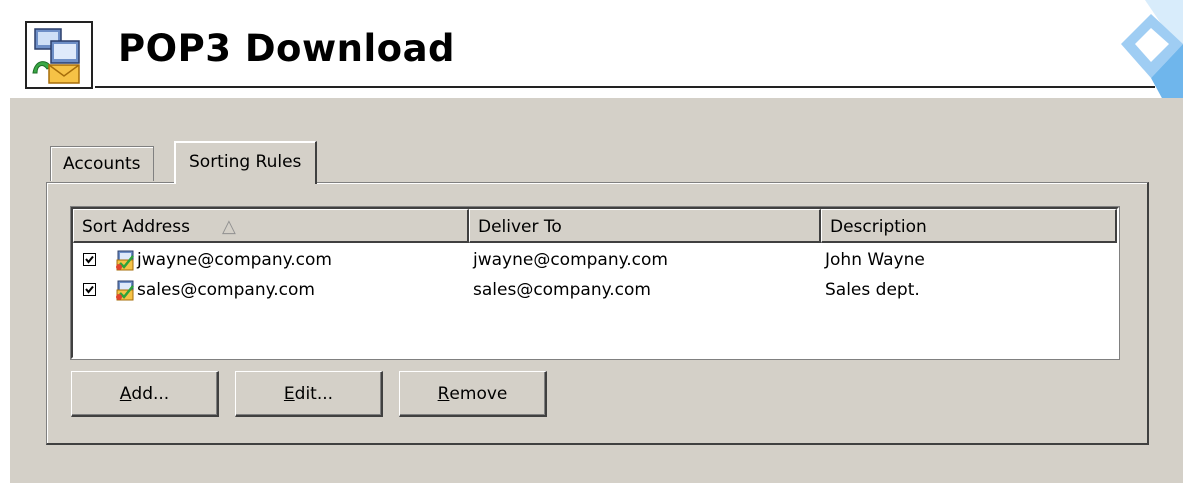 This screenshot has width=1183, height=483. I want to click on add-button-mnemonic: A, so click(125, 393).